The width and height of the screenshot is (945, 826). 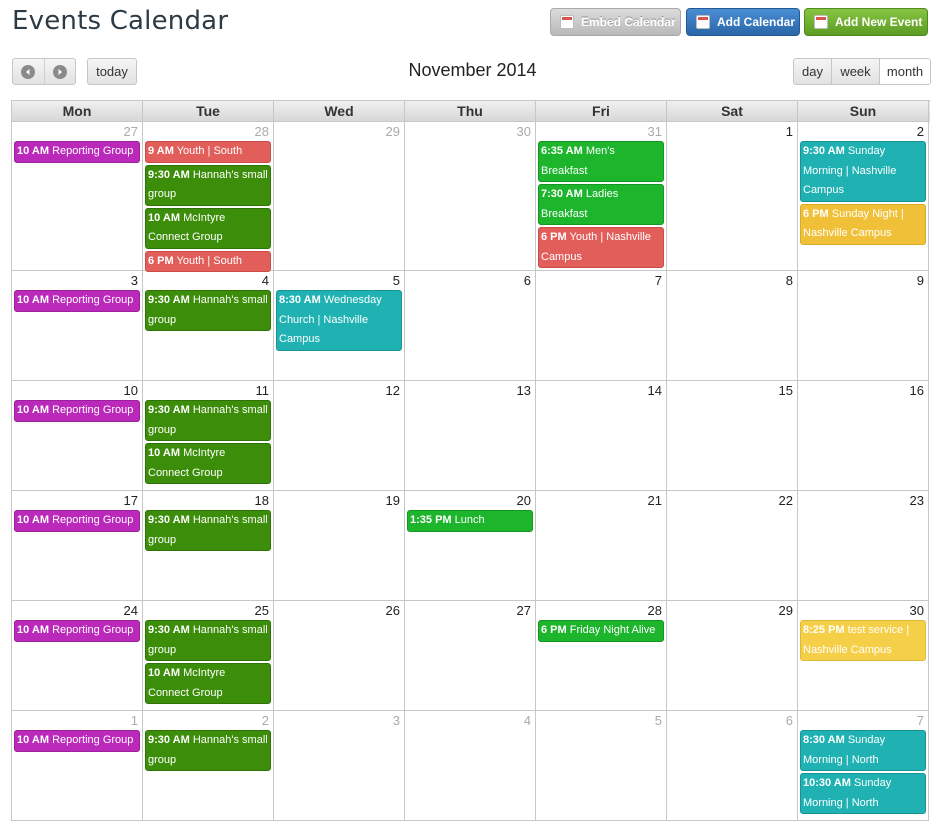 I want to click on day-number: 13, so click(x=523, y=390).